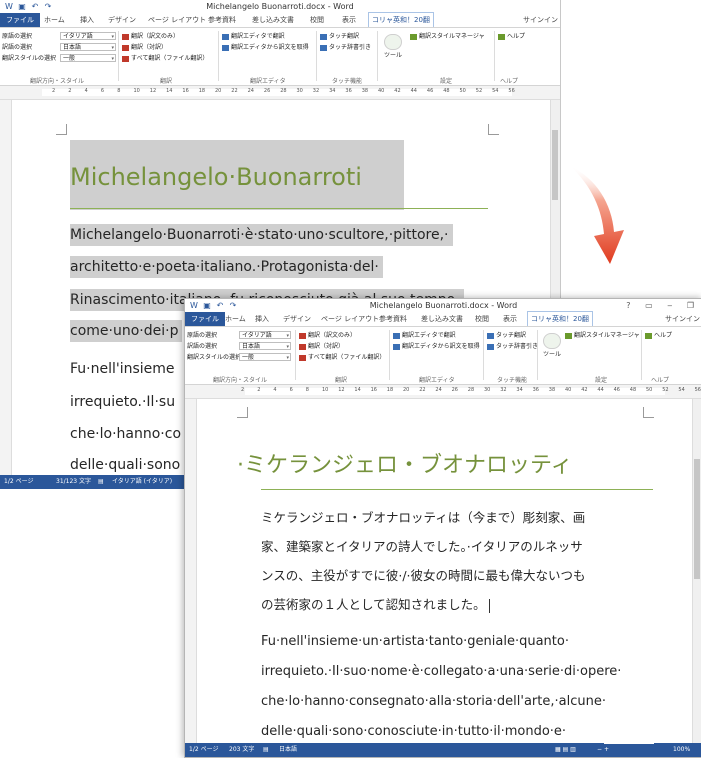 This screenshot has width=701, height=758. Describe the element at coordinates (430, 91) in the screenshot. I see `ruler-number: 46` at that location.